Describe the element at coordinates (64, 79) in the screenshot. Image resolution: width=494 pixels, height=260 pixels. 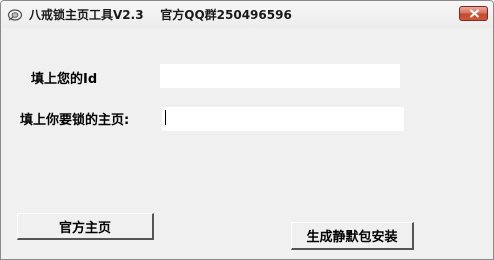
I see `id-label: 填上您的Id` at that location.